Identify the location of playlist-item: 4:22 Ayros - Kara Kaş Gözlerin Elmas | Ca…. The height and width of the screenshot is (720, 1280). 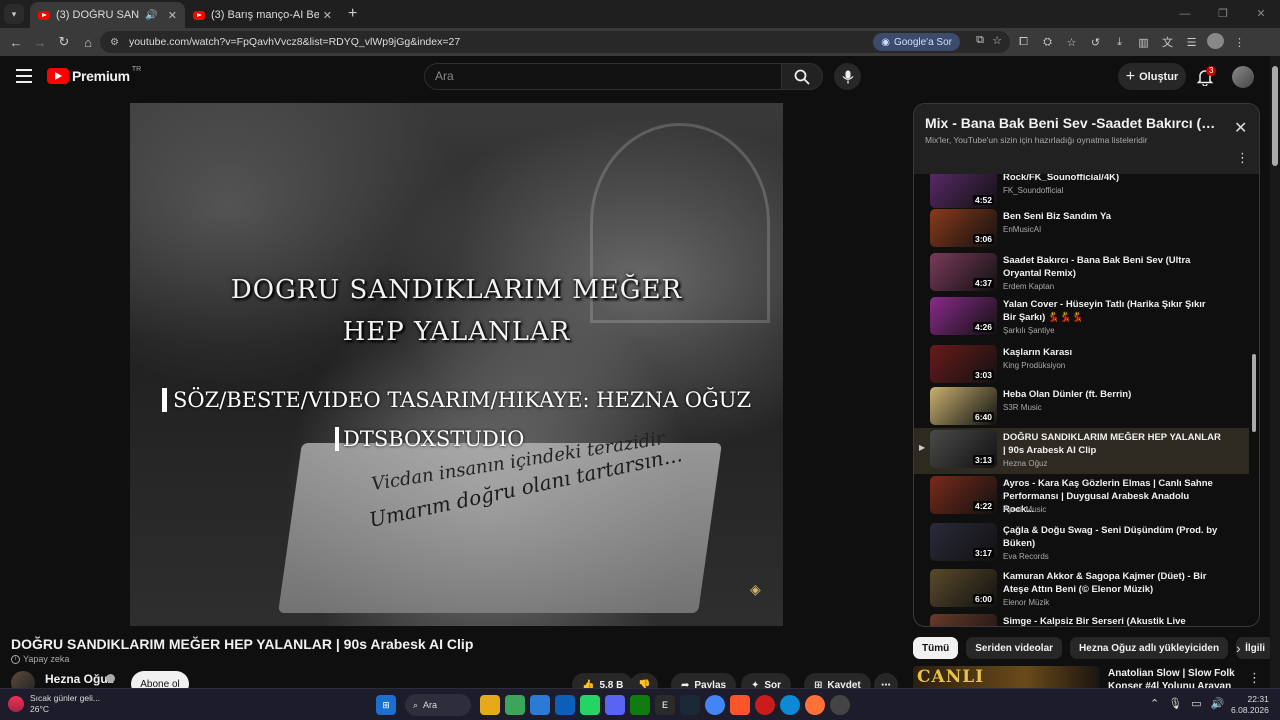
(1081, 496).